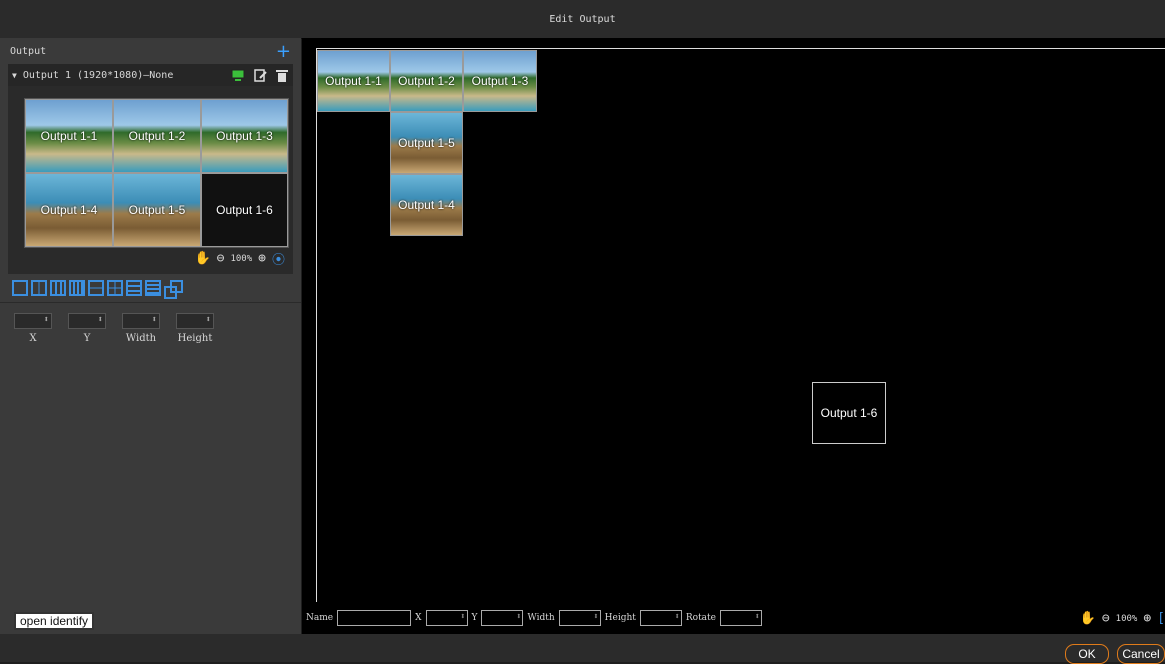 The width and height of the screenshot is (1165, 664). What do you see at coordinates (115, 288) in the screenshot?
I see `layout-2x2-icon` at bounding box center [115, 288].